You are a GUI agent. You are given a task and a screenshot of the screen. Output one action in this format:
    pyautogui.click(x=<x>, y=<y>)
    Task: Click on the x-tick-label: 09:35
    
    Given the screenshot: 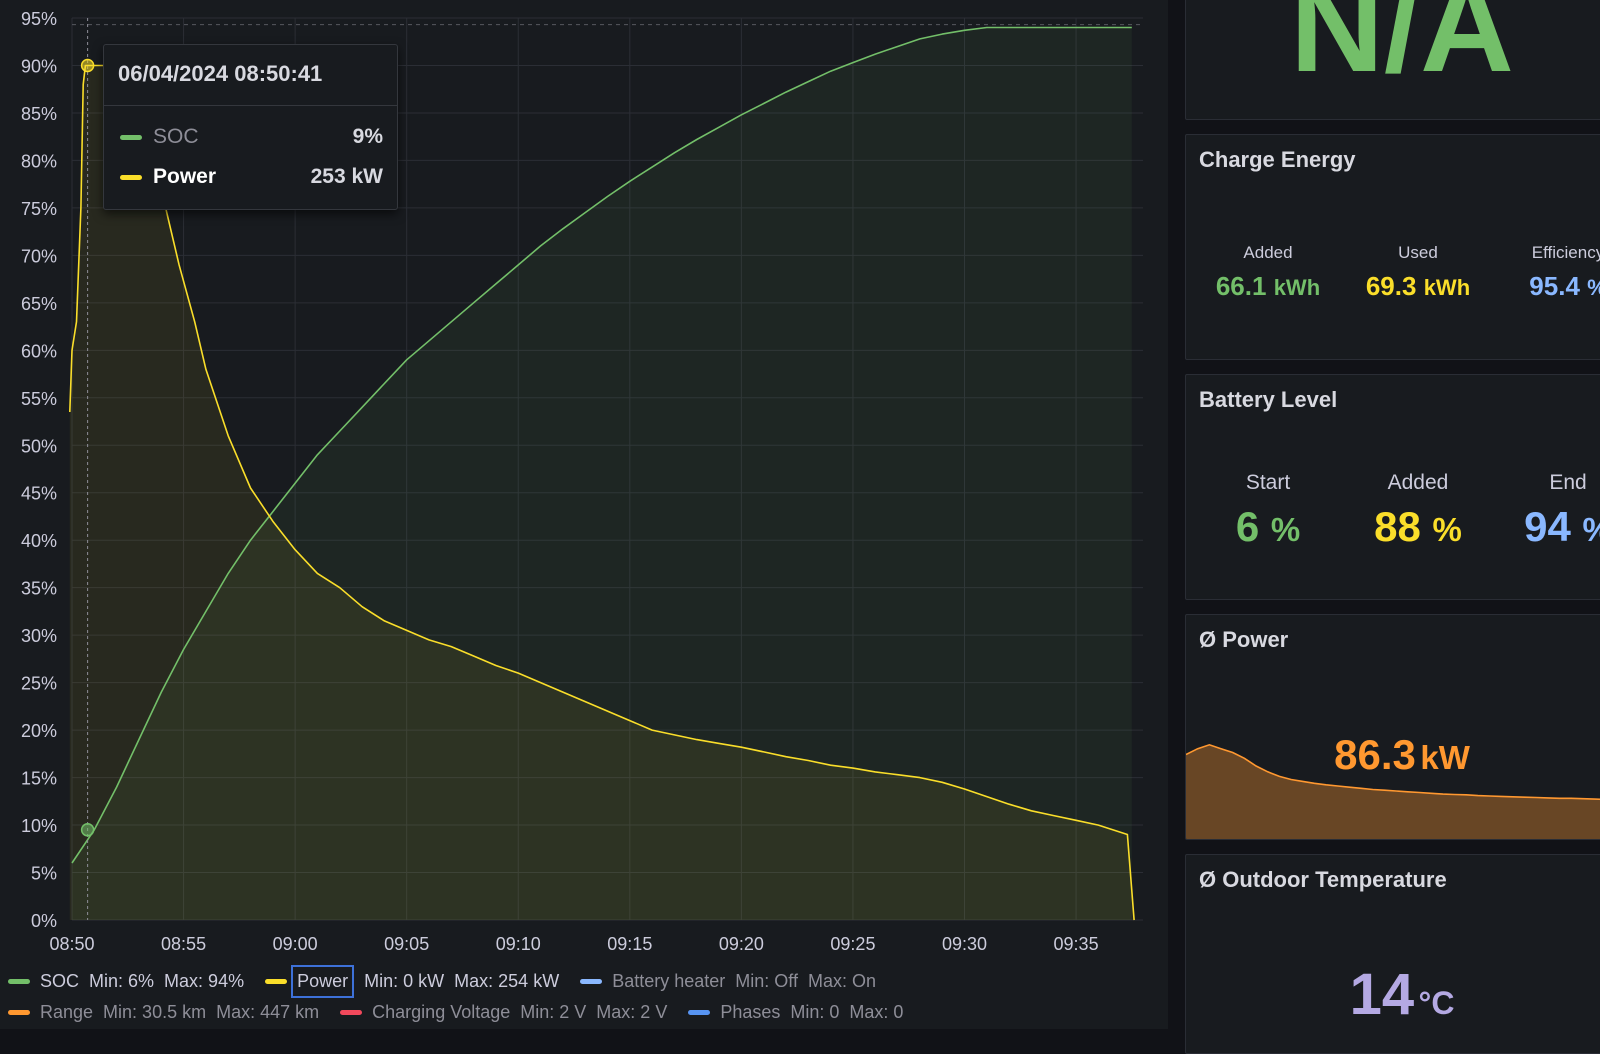 What is the action you would take?
    pyautogui.click(x=1076, y=944)
    